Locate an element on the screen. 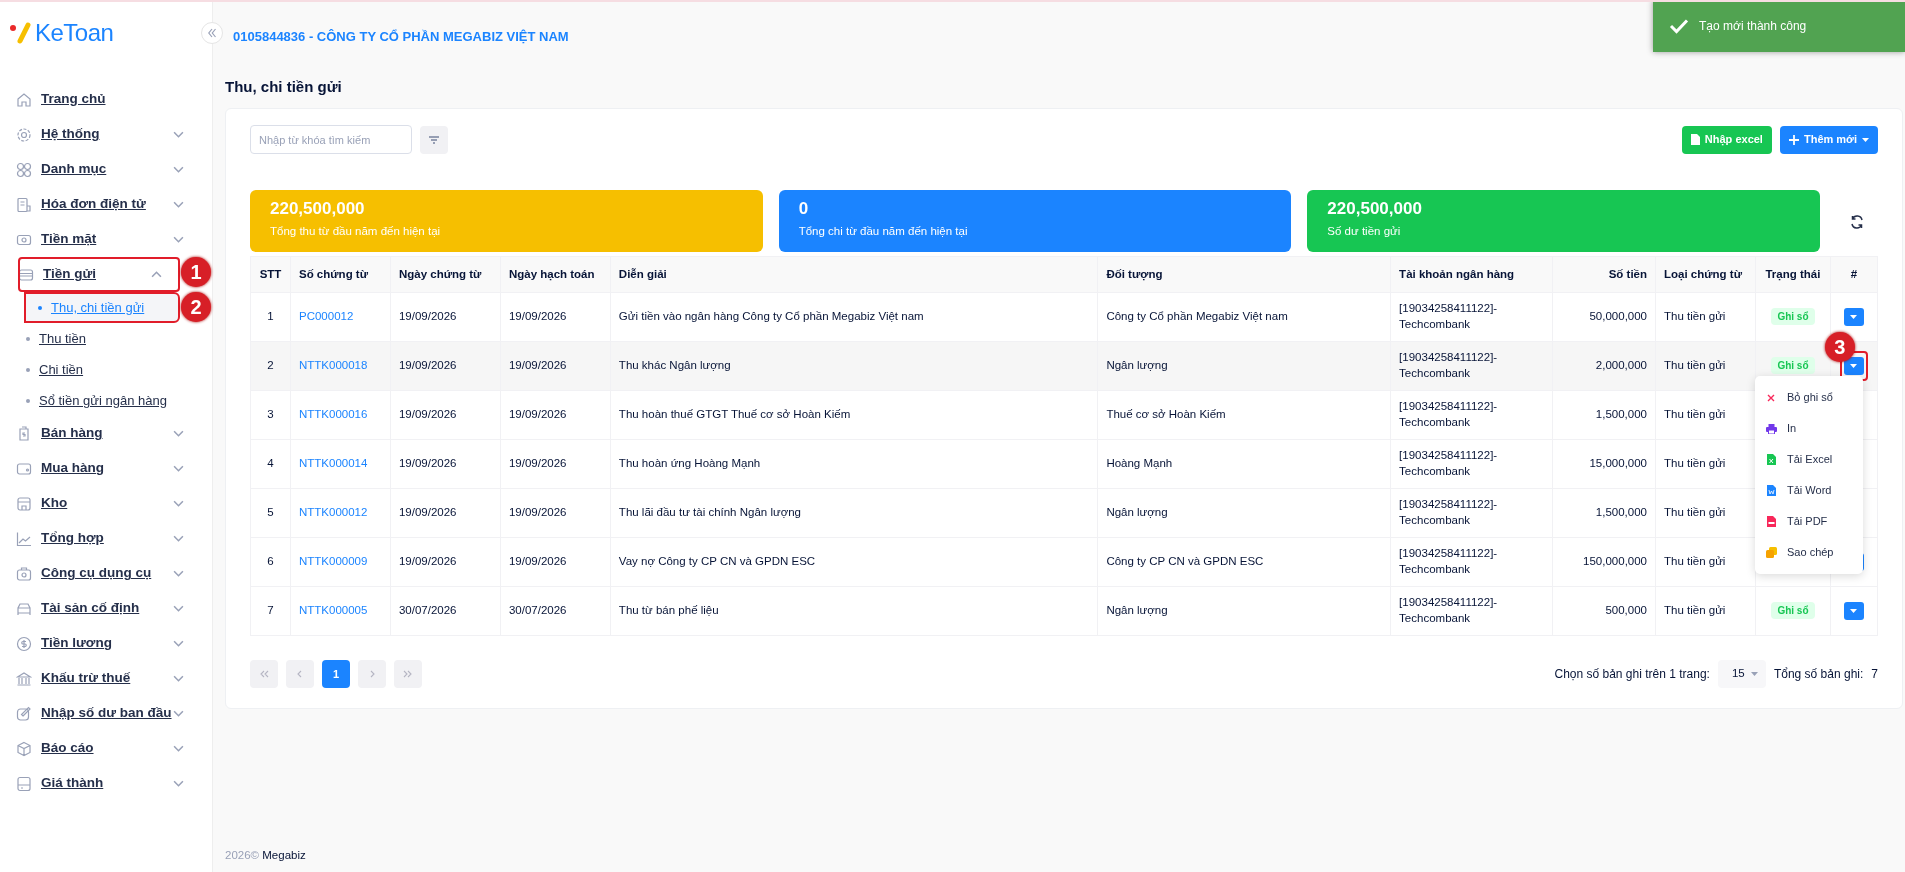 This screenshot has width=1905, height=872. table-cell: Ngân lượng is located at coordinates (1244, 366).